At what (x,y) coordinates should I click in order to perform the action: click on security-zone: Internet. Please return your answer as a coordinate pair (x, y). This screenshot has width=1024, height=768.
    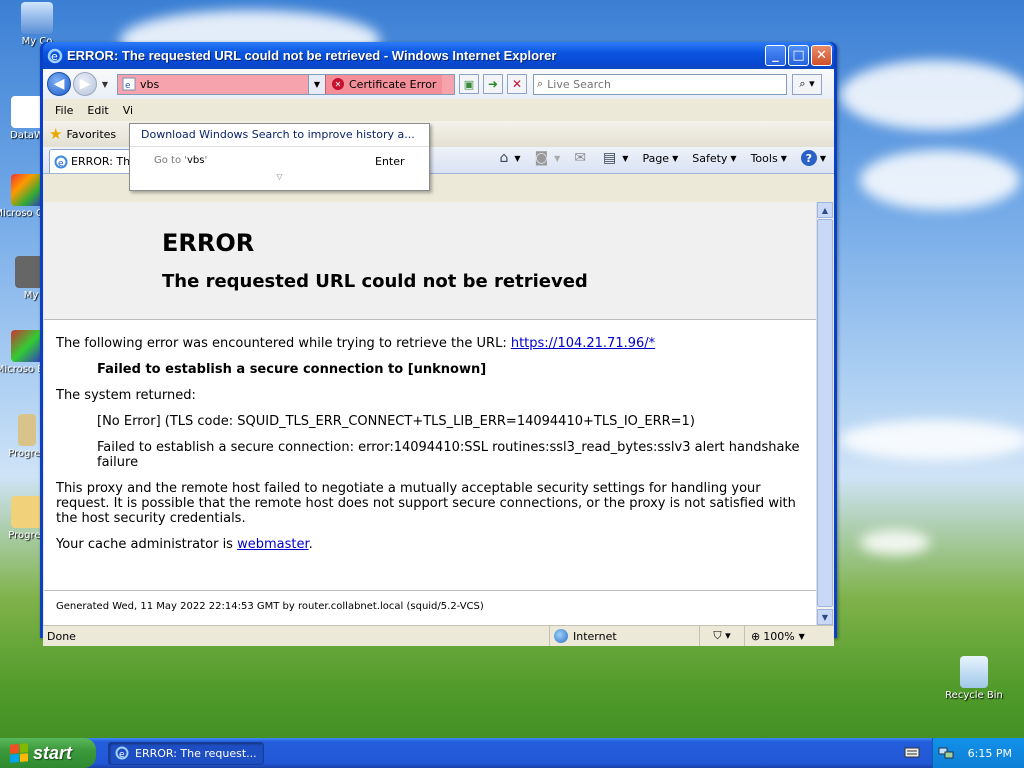
    Looking at the image, I should click on (624, 636).